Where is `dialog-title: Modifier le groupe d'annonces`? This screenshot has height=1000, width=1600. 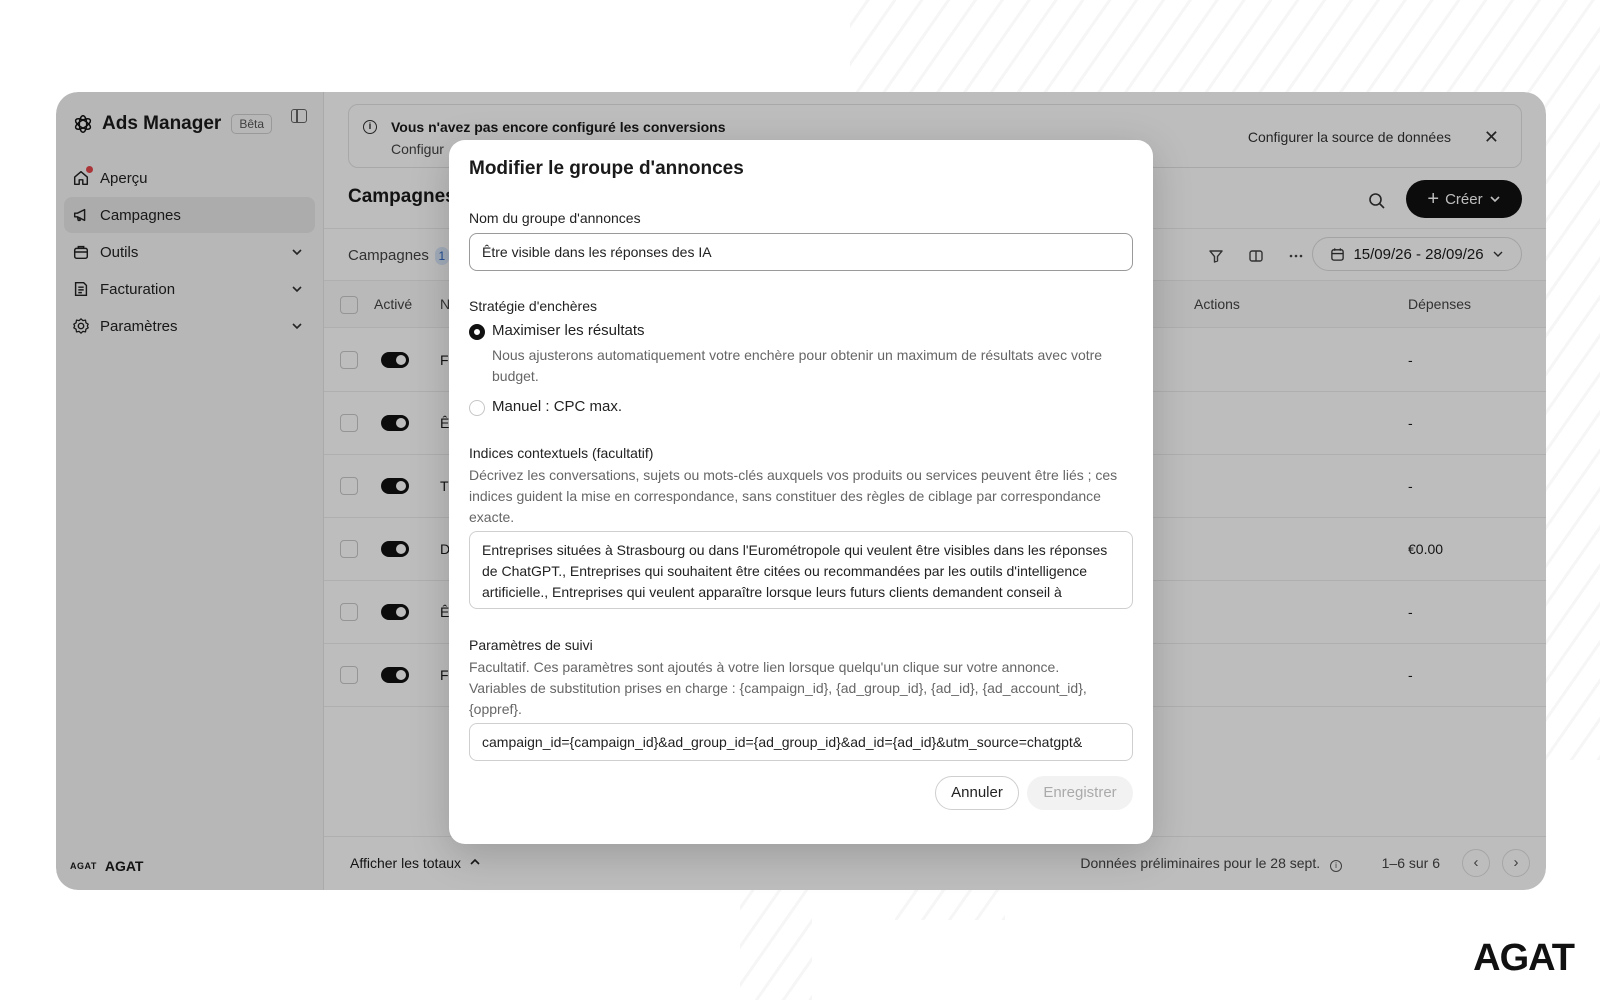
dialog-title: Modifier le groupe d'annonces is located at coordinates (606, 168).